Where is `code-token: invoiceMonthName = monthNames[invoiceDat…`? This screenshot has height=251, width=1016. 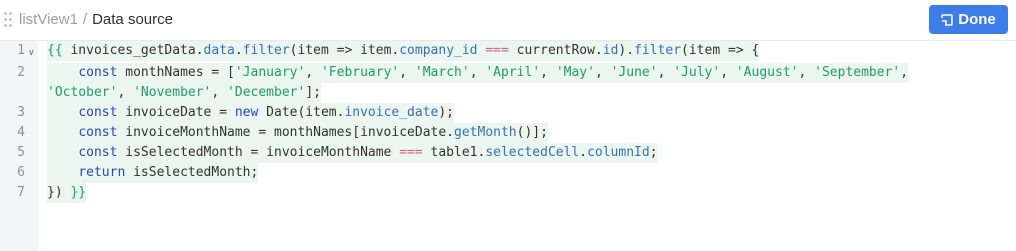 code-token: invoiceMonthName = monthNames[invoiceDat… is located at coordinates (285, 132).